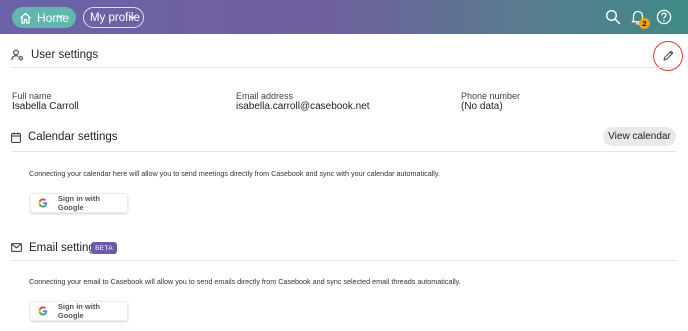 The width and height of the screenshot is (688, 331). I want to click on mail-icon, so click(16, 247).